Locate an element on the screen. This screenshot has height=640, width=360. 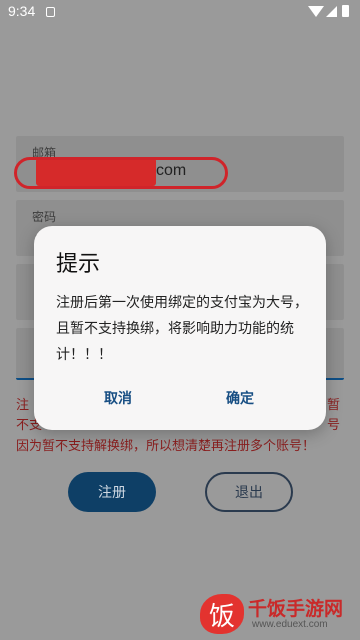
watermark-logo: 饭 is located at coordinates (222, 614).